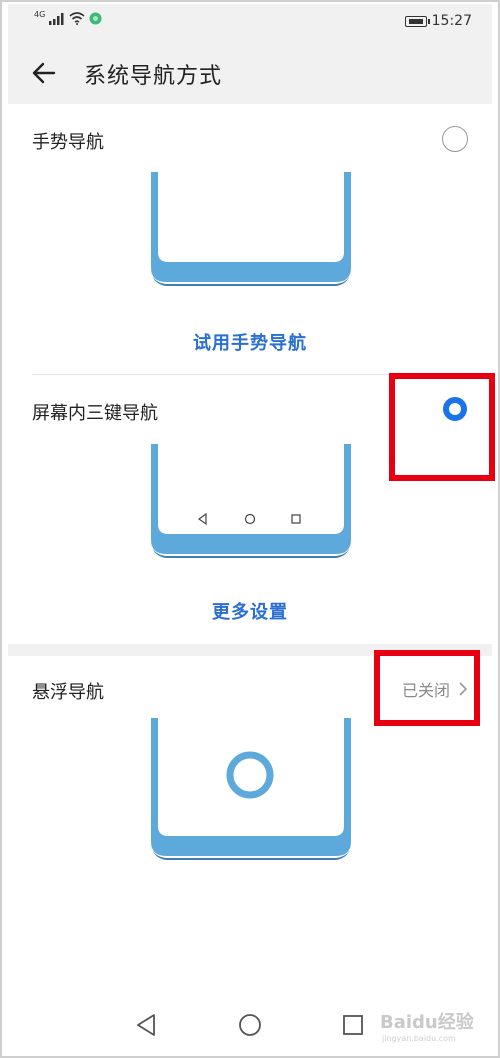 This screenshot has height=1058, width=500. I want to click on status-right: 15:27, so click(438, 21).